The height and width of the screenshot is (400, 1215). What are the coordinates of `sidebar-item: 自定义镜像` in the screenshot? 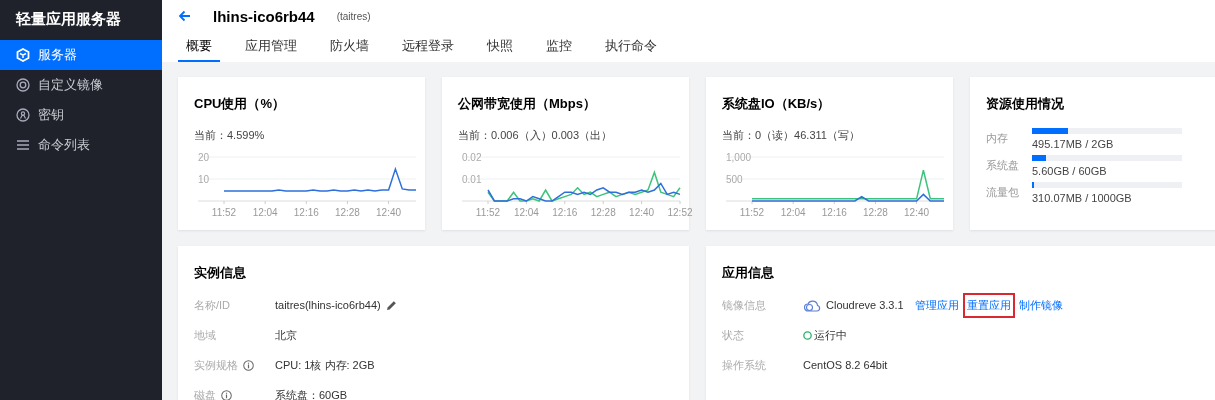 It's located at (81, 85).